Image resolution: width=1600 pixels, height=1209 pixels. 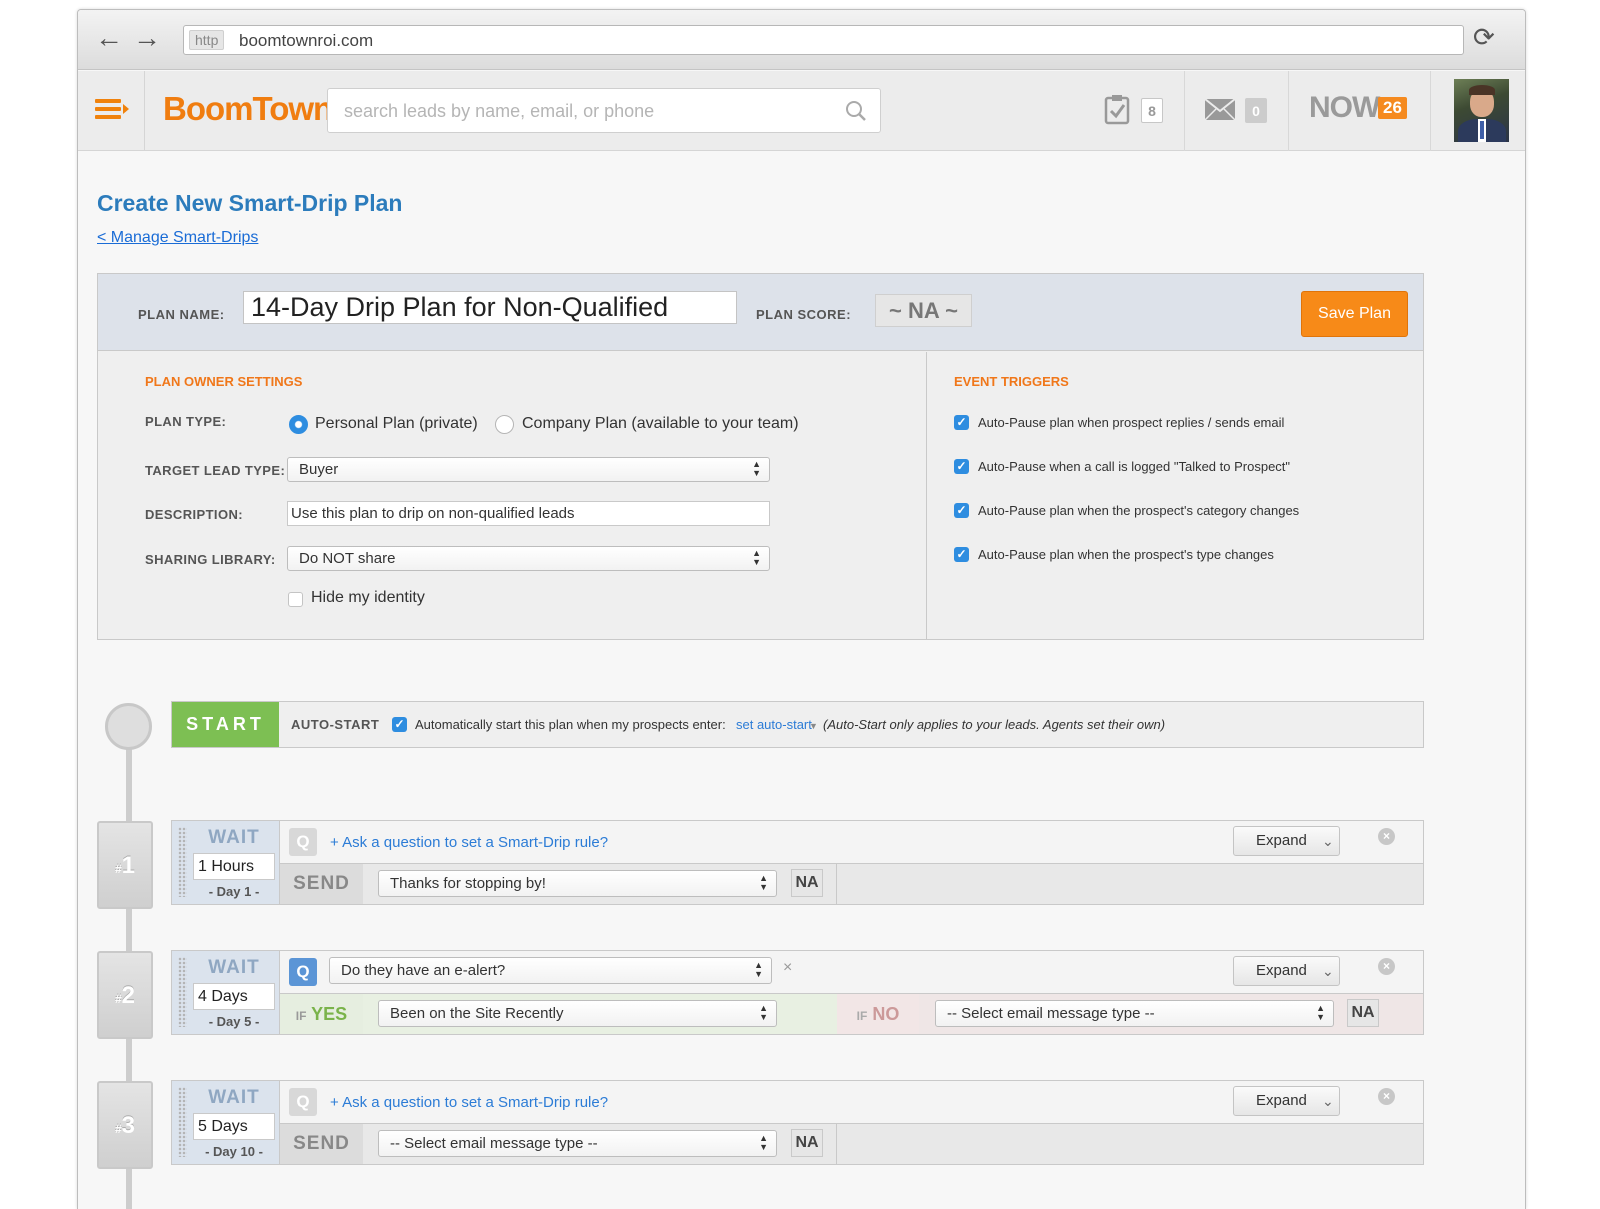 What do you see at coordinates (319, 469) in the screenshot?
I see `select-value: Buyer` at bounding box center [319, 469].